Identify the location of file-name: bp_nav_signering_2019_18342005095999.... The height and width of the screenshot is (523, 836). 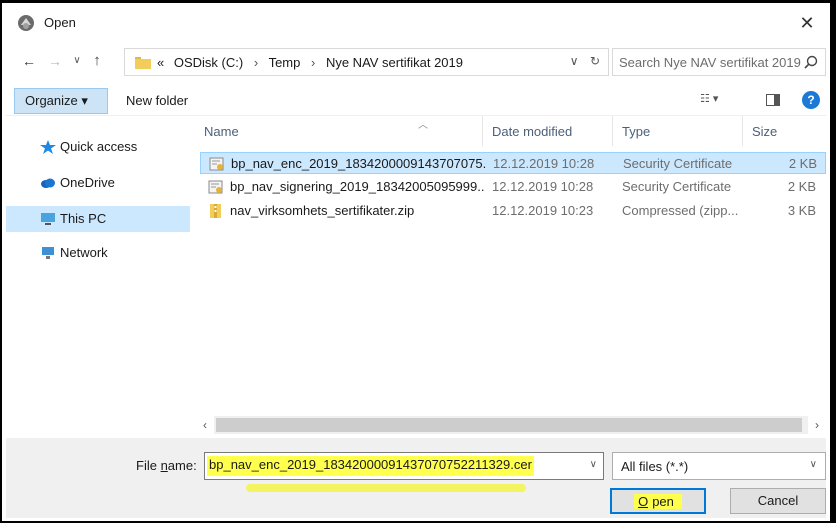
(357, 186).